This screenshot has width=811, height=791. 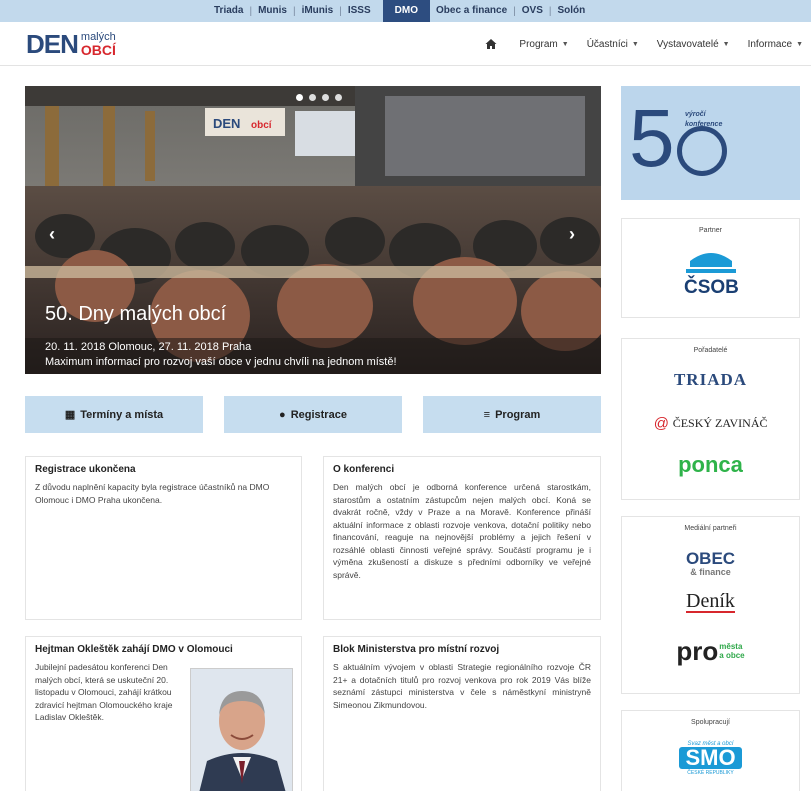 What do you see at coordinates (710, 563) in the screenshot?
I see `obec-finance-logo: OBEC & finance` at bounding box center [710, 563].